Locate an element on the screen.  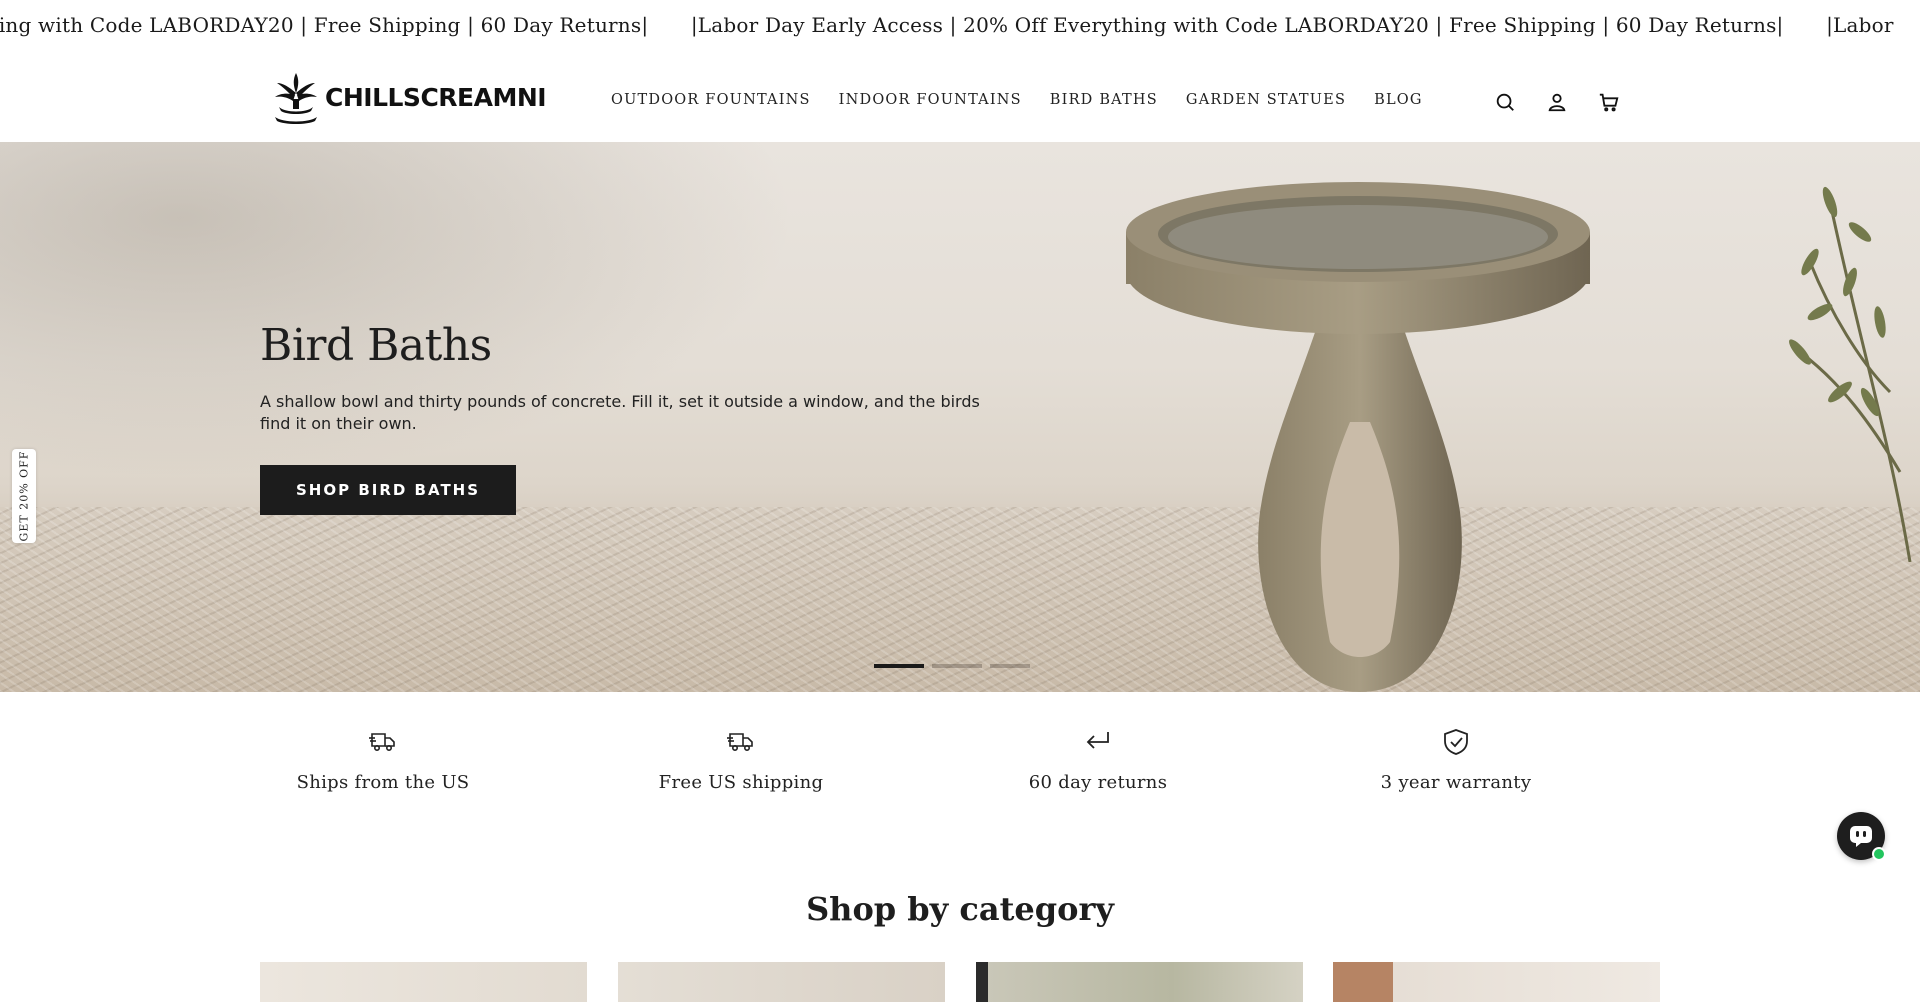
nav-item-garden-statues: GARDEN STATUES is located at coordinates (1266, 100).